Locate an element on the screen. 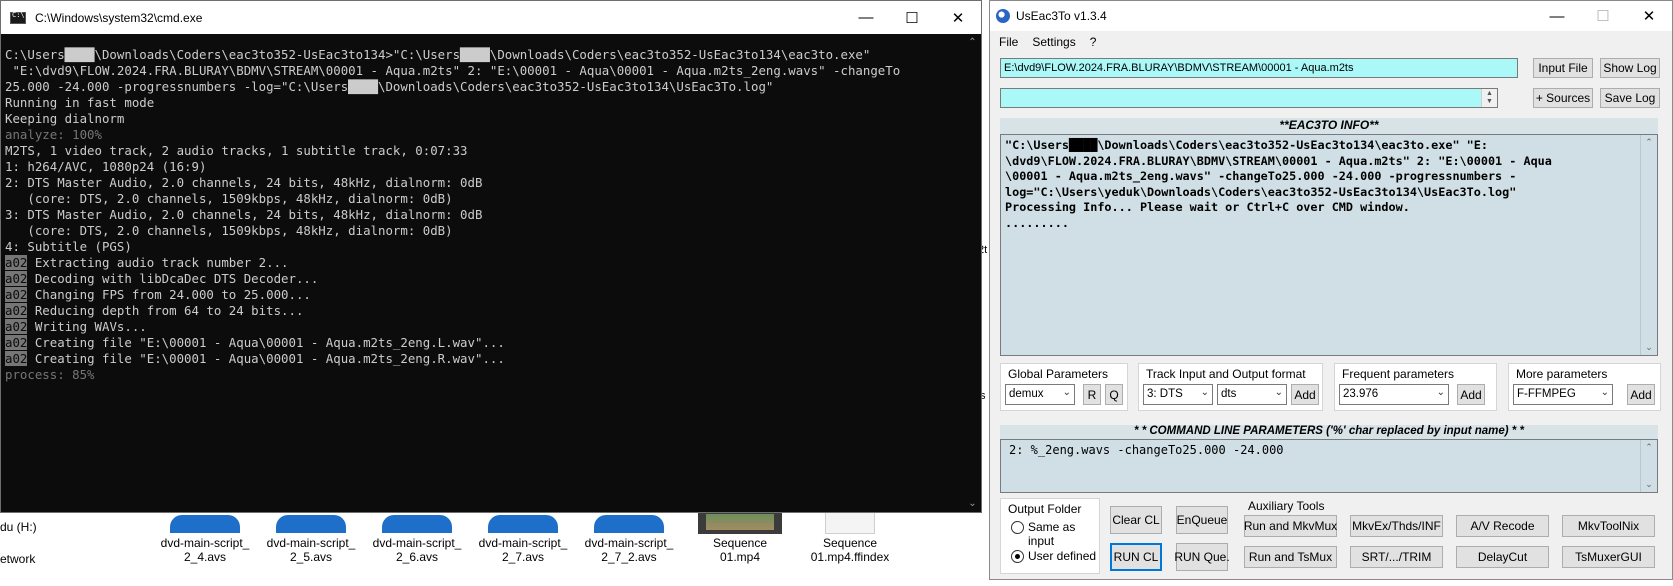  show-log-button: Show Log is located at coordinates (1630, 68).